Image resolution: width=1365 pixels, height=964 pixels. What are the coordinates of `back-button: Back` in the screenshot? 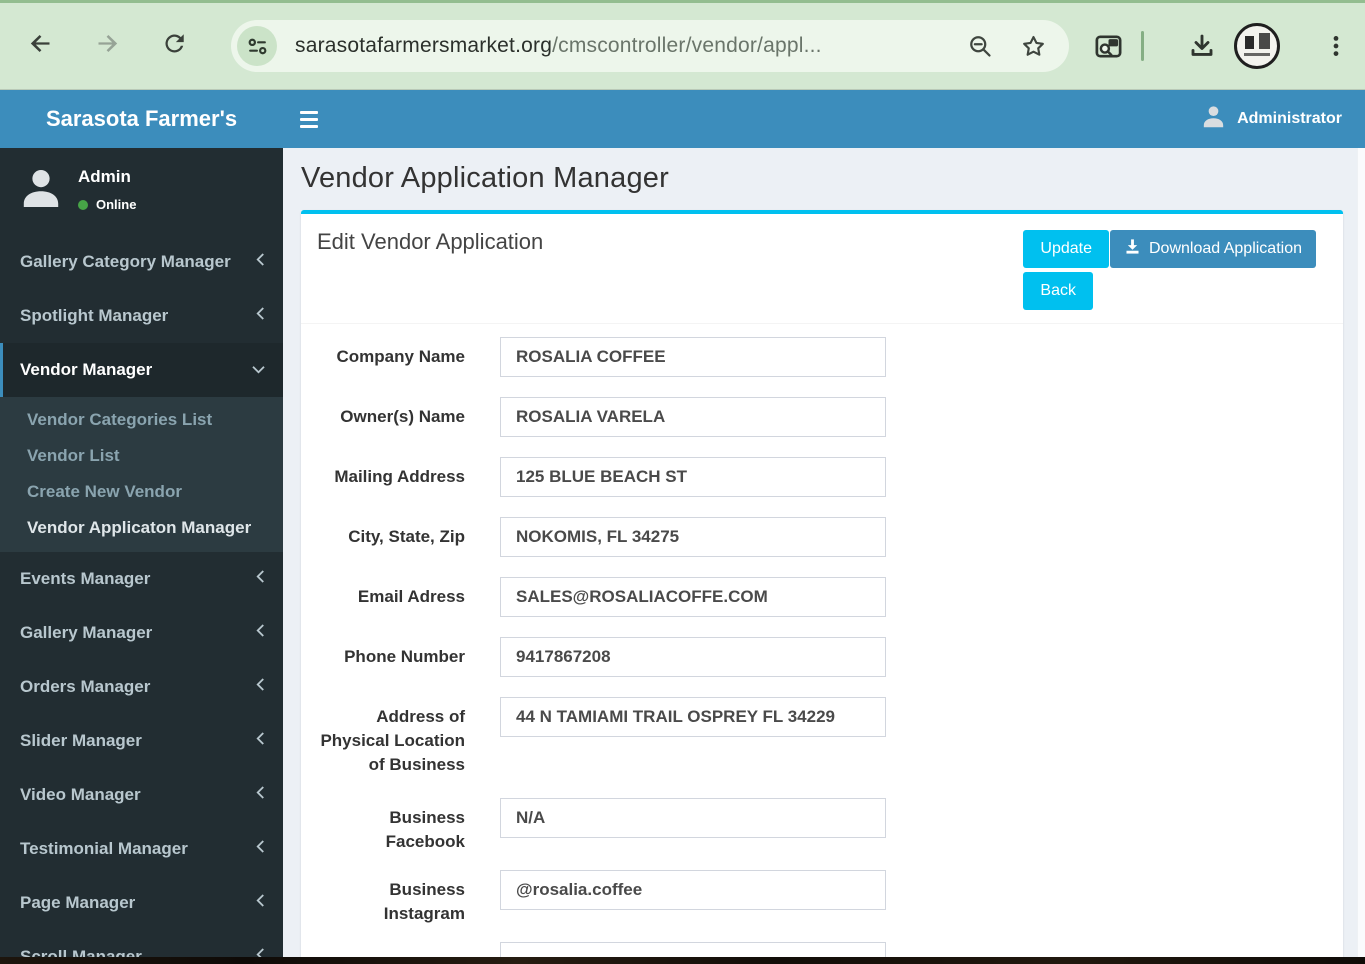 It's located at (1058, 291).